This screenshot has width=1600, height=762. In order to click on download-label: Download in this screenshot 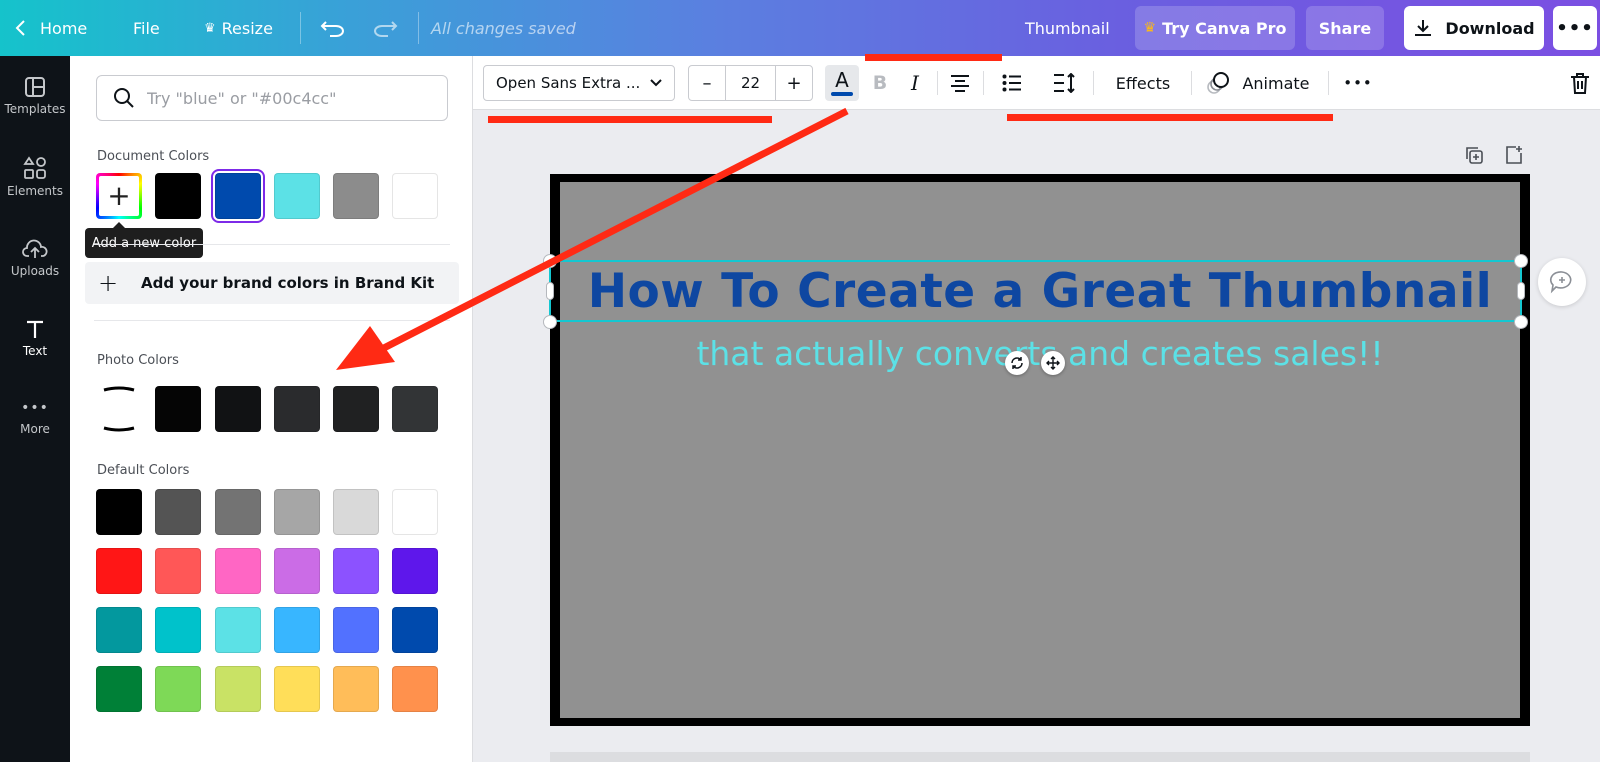, I will do `click(1490, 28)`.